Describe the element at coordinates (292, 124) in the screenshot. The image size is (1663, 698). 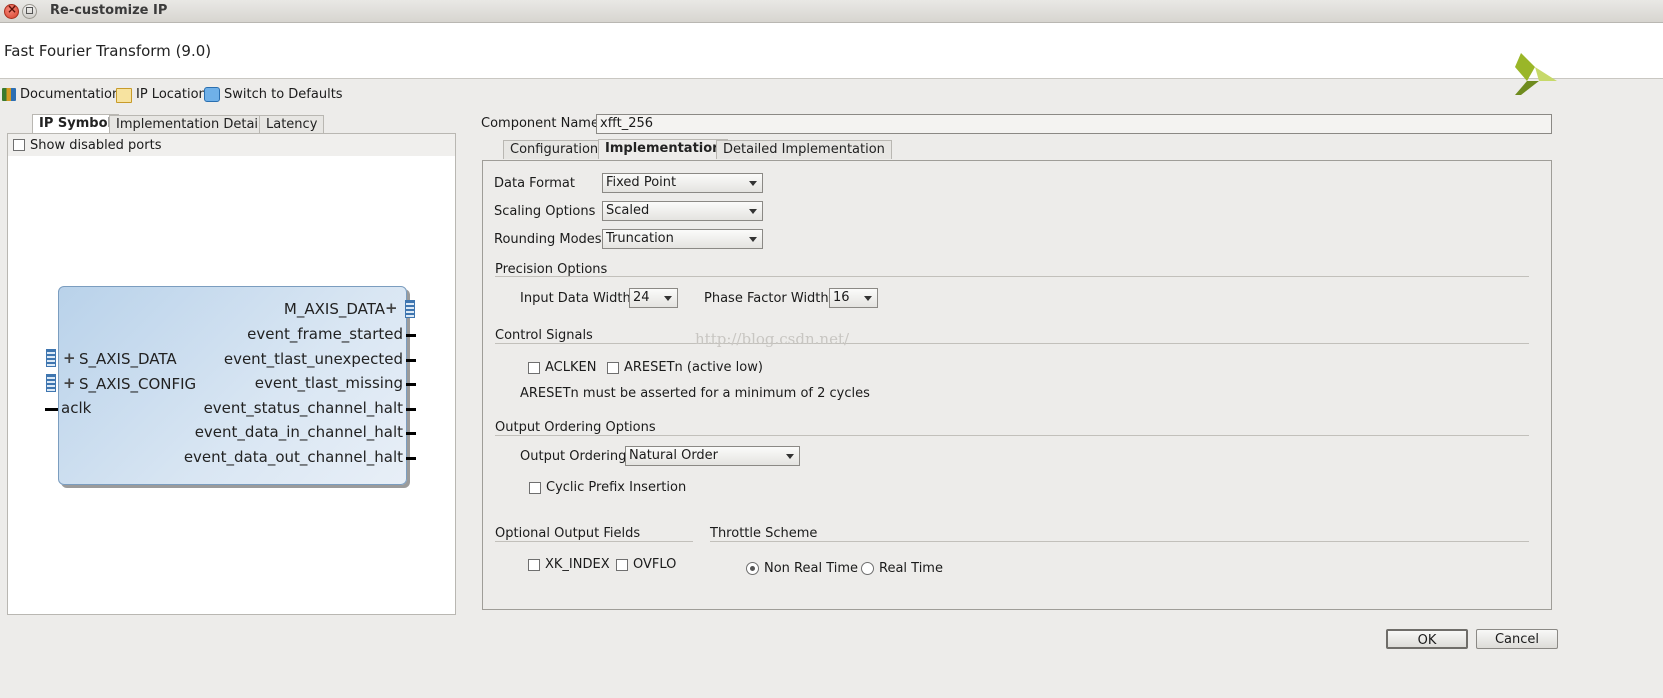
I see `tab-latency: Latency` at that location.